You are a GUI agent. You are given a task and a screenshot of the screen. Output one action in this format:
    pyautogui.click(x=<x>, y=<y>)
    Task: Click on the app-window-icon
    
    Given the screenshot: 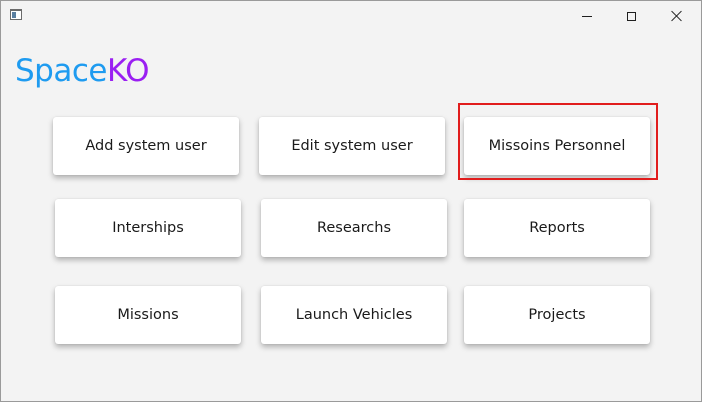 What is the action you would take?
    pyautogui.click(x=16, y=14)
    